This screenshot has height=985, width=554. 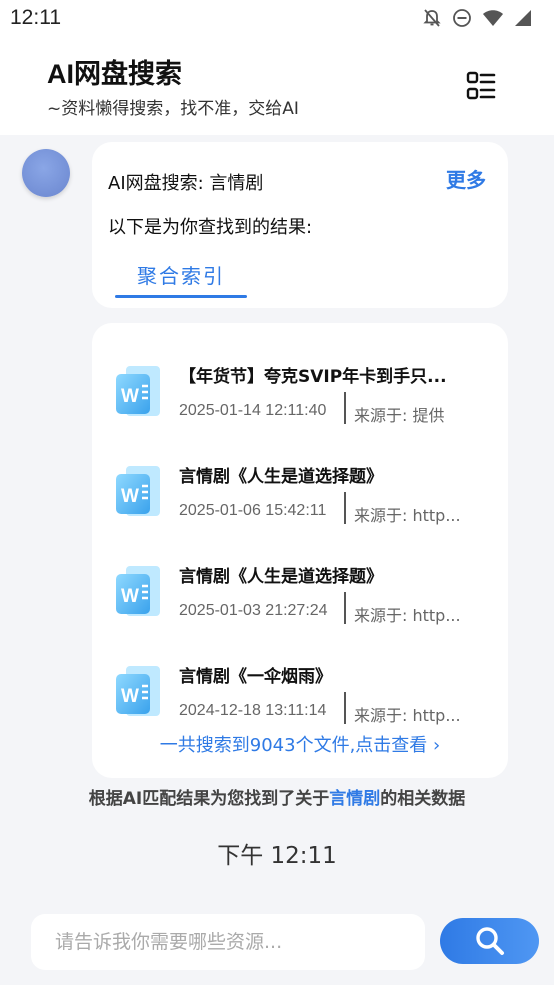 I want to click on menu-list-icon, so click(x=481, y=85).